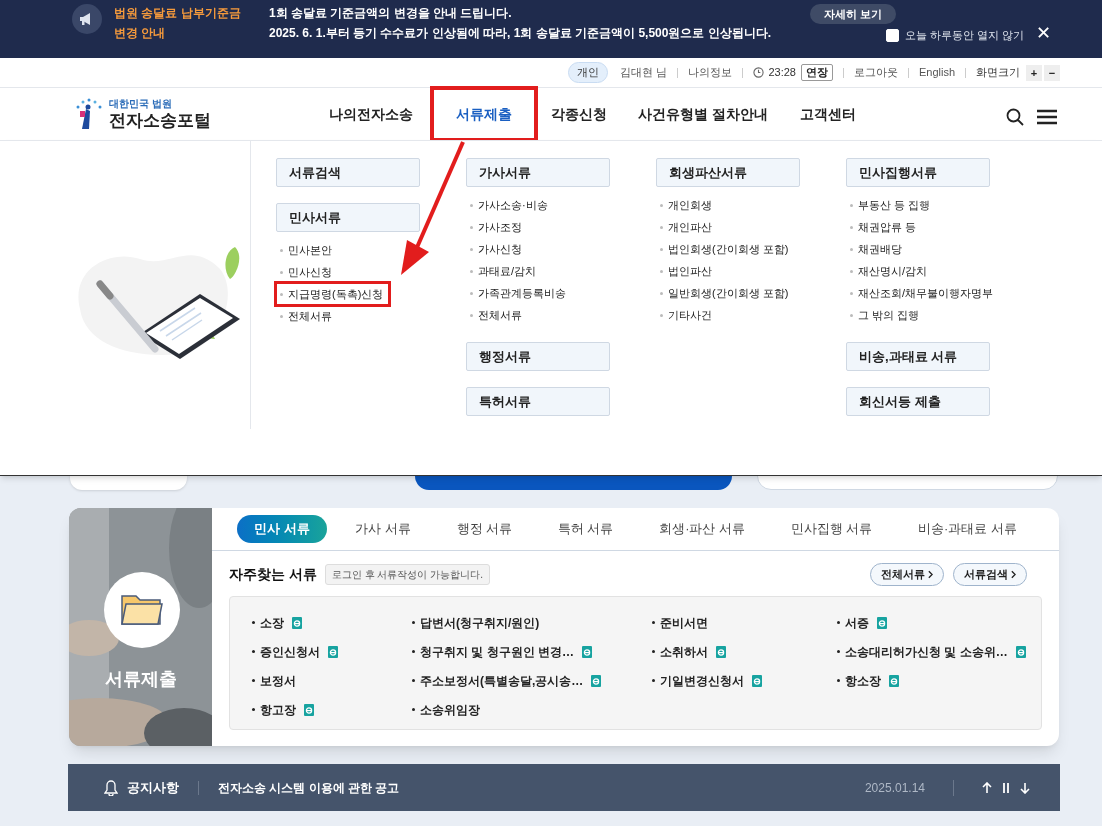  What do you see at coordinates (644, 73) in the screenshot?
I see `user-name: 김대현 님` at bounding box center [644, 73].